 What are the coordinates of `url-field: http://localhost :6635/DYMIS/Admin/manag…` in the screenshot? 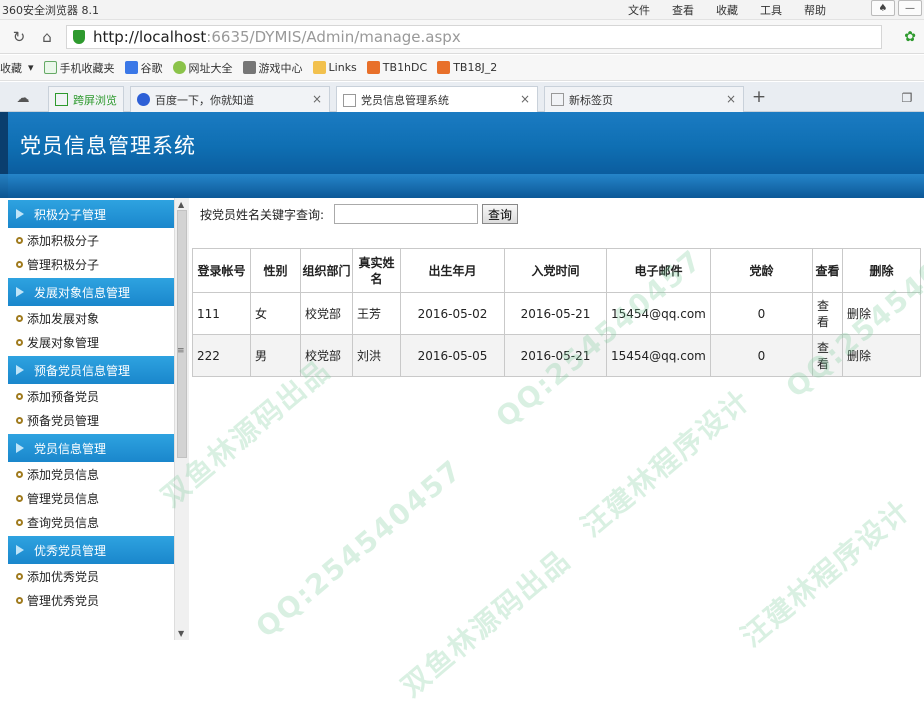 It's located at (474, 37).